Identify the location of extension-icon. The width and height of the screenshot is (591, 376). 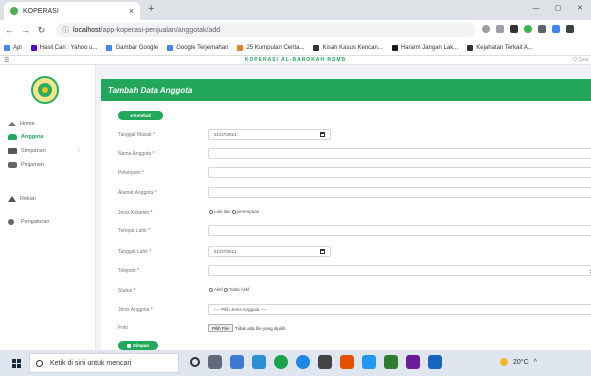
(514, 29).